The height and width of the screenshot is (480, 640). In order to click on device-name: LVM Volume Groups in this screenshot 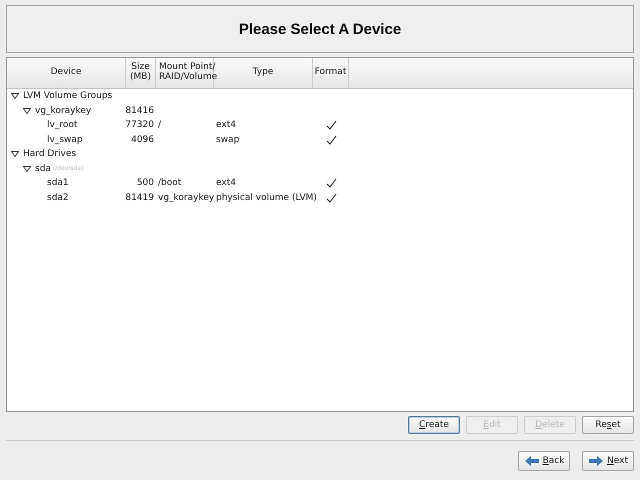, I will do `click(67, 96)`.